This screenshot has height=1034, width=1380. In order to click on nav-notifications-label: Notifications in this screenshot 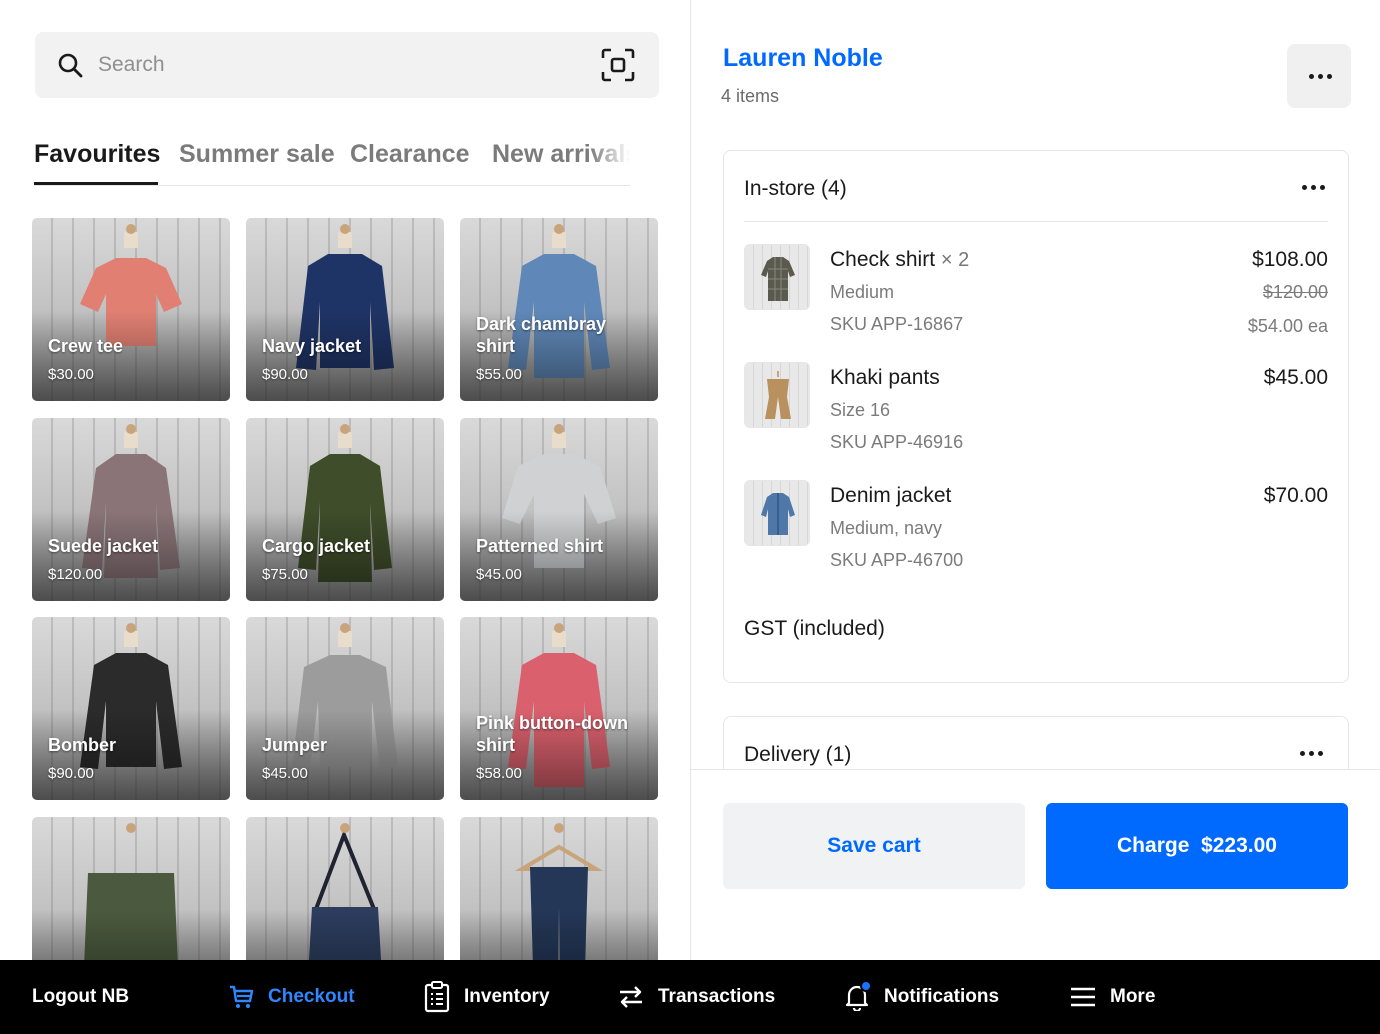, I will do `click(942, 996)`.